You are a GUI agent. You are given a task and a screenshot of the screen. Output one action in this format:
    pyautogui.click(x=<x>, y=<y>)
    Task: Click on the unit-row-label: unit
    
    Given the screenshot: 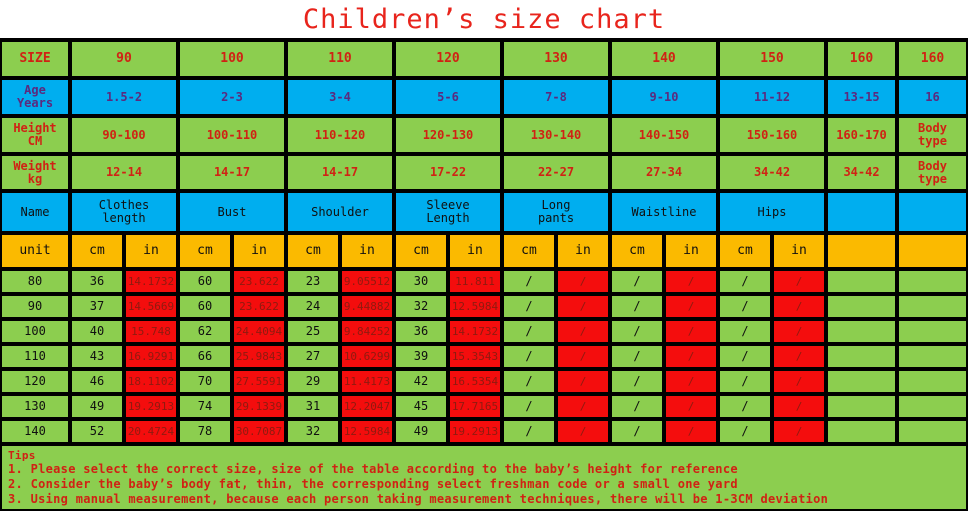 What is the action you would take?
    pyautogui.click(x=35, y=251)
    